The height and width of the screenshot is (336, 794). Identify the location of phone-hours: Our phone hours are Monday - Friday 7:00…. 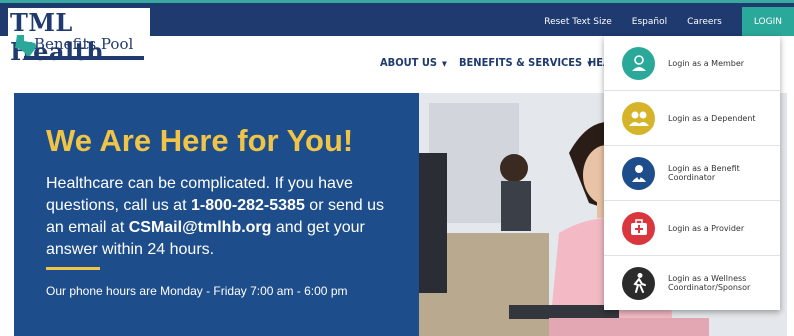
(197, 291).